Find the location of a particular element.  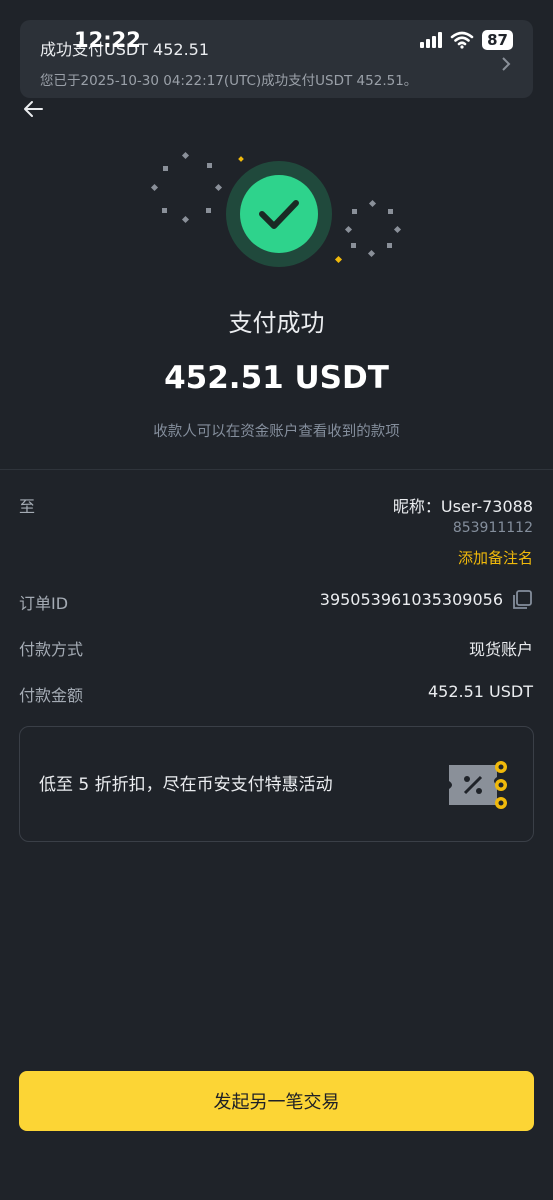

payment-amount-label: 付款金额 is located at coordinates (51, 695).